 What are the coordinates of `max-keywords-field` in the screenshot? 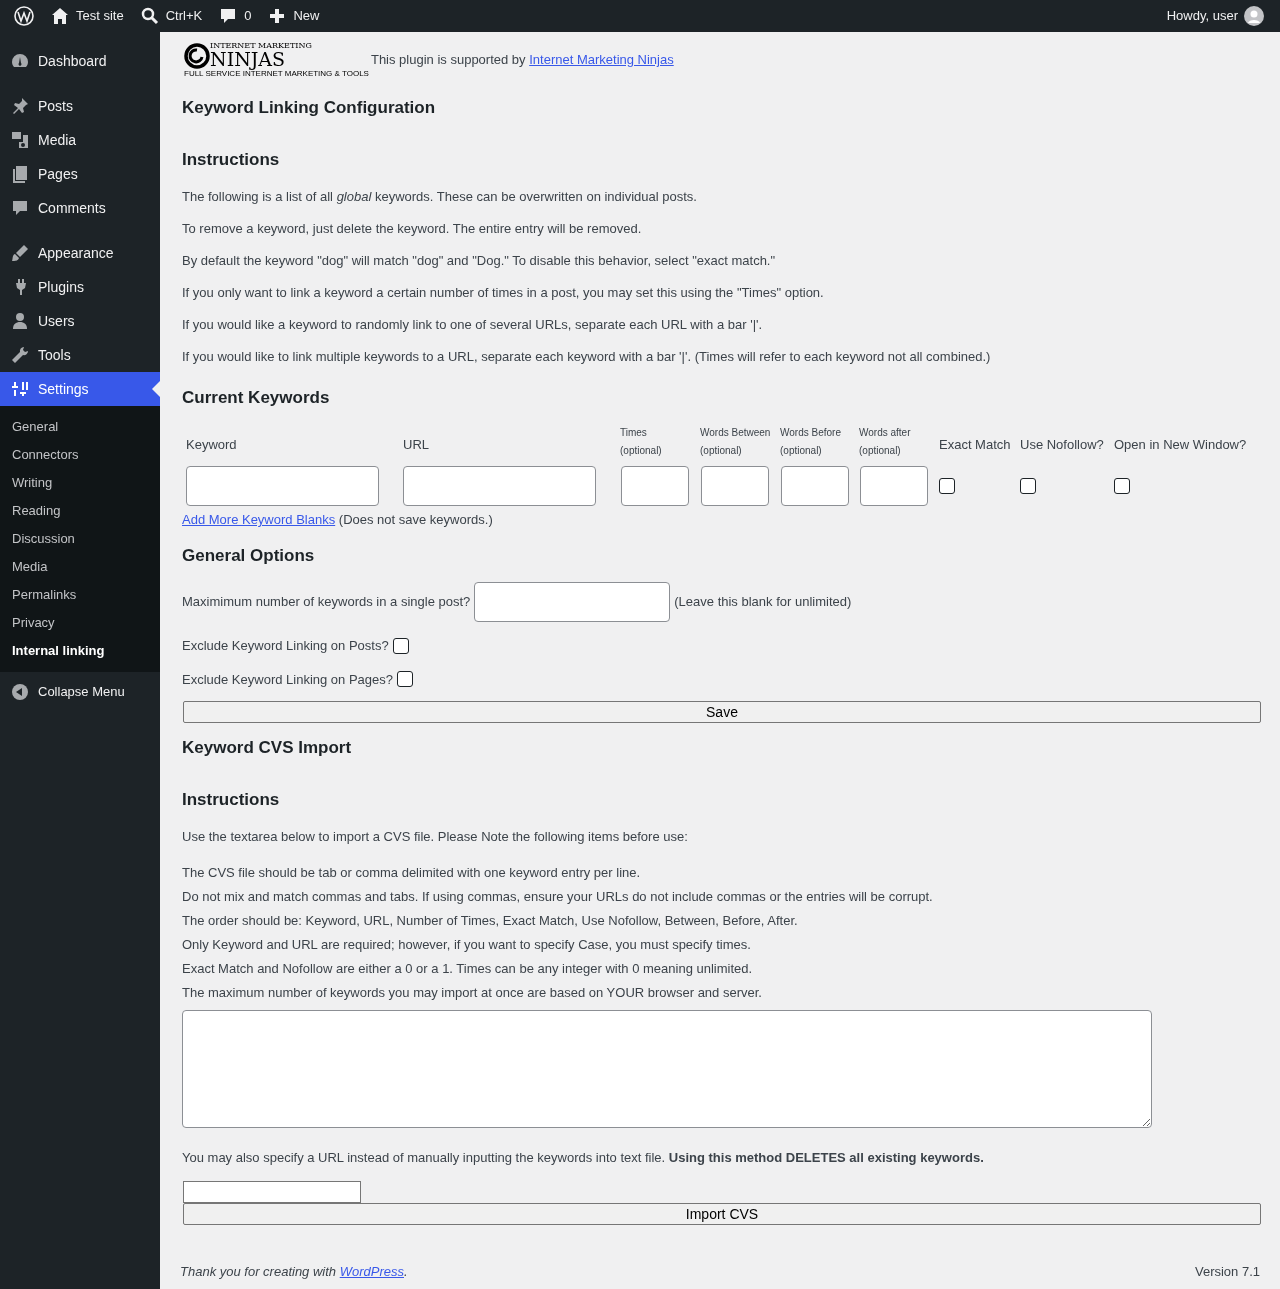 It's located at (572, 602).